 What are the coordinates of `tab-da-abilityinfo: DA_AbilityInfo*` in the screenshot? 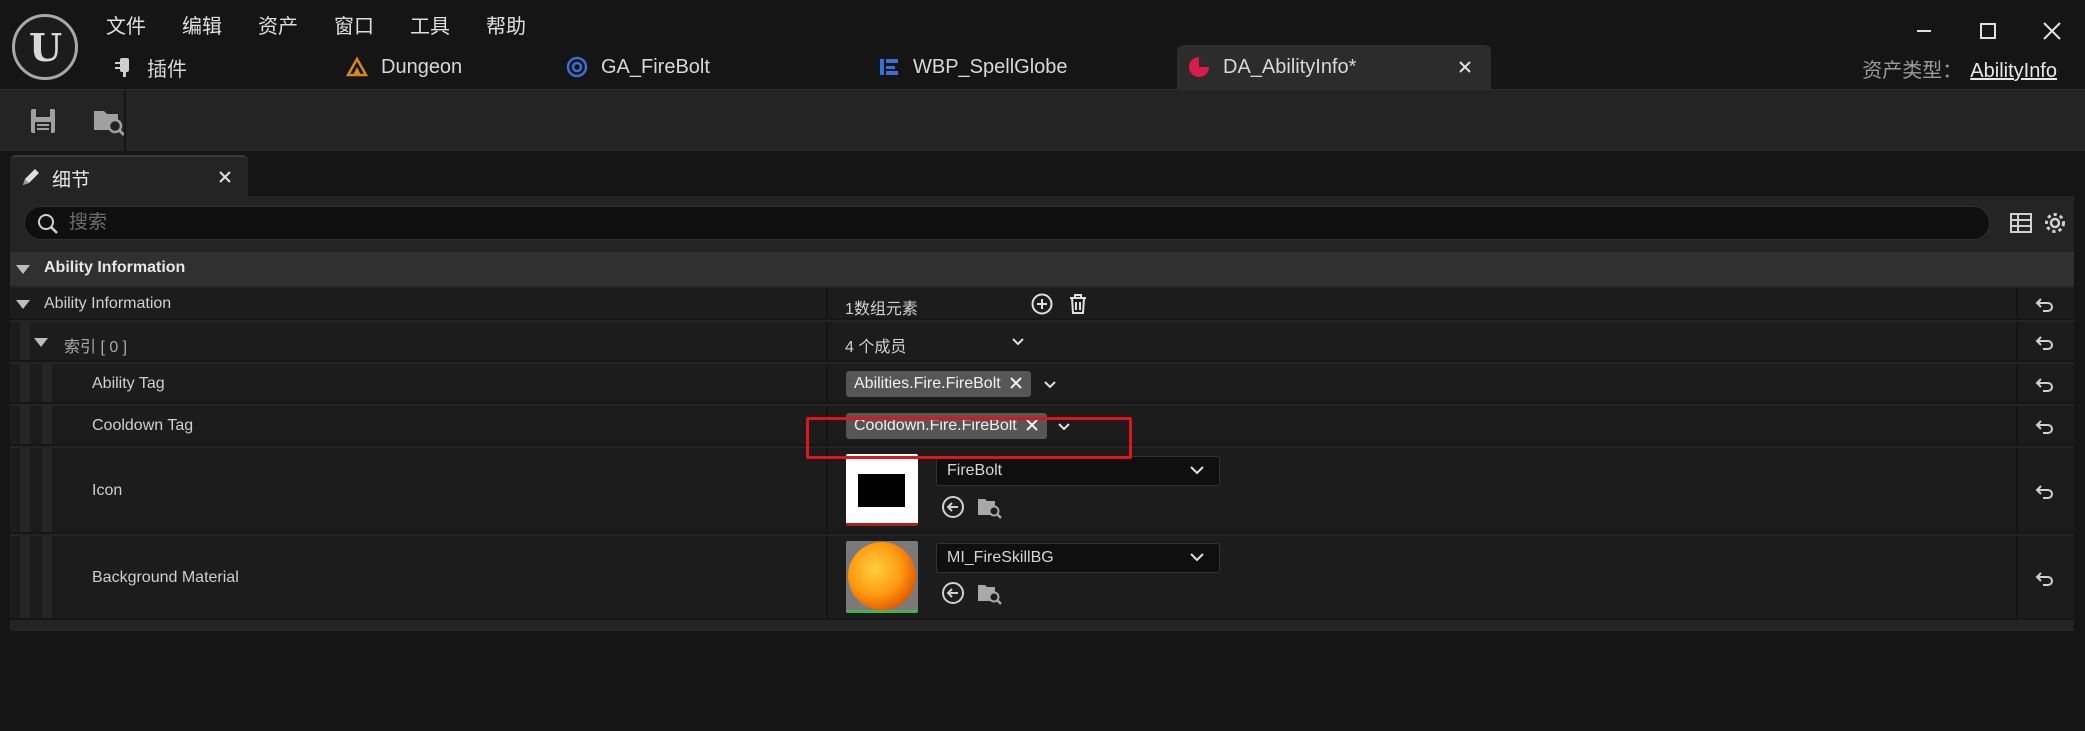 It's located at (1334, 67).